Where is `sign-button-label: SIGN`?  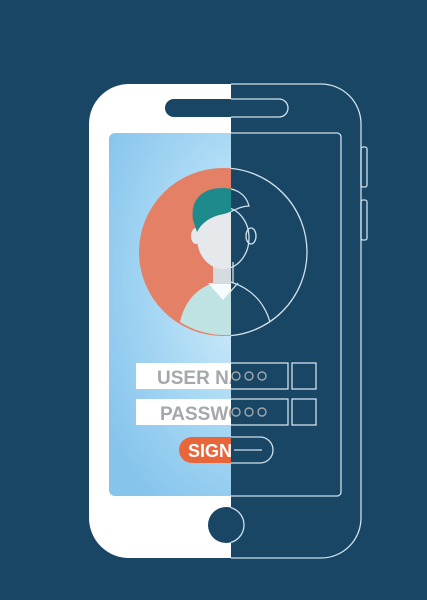
sign-button-label: SIGN is located at coordinates (210, 451).